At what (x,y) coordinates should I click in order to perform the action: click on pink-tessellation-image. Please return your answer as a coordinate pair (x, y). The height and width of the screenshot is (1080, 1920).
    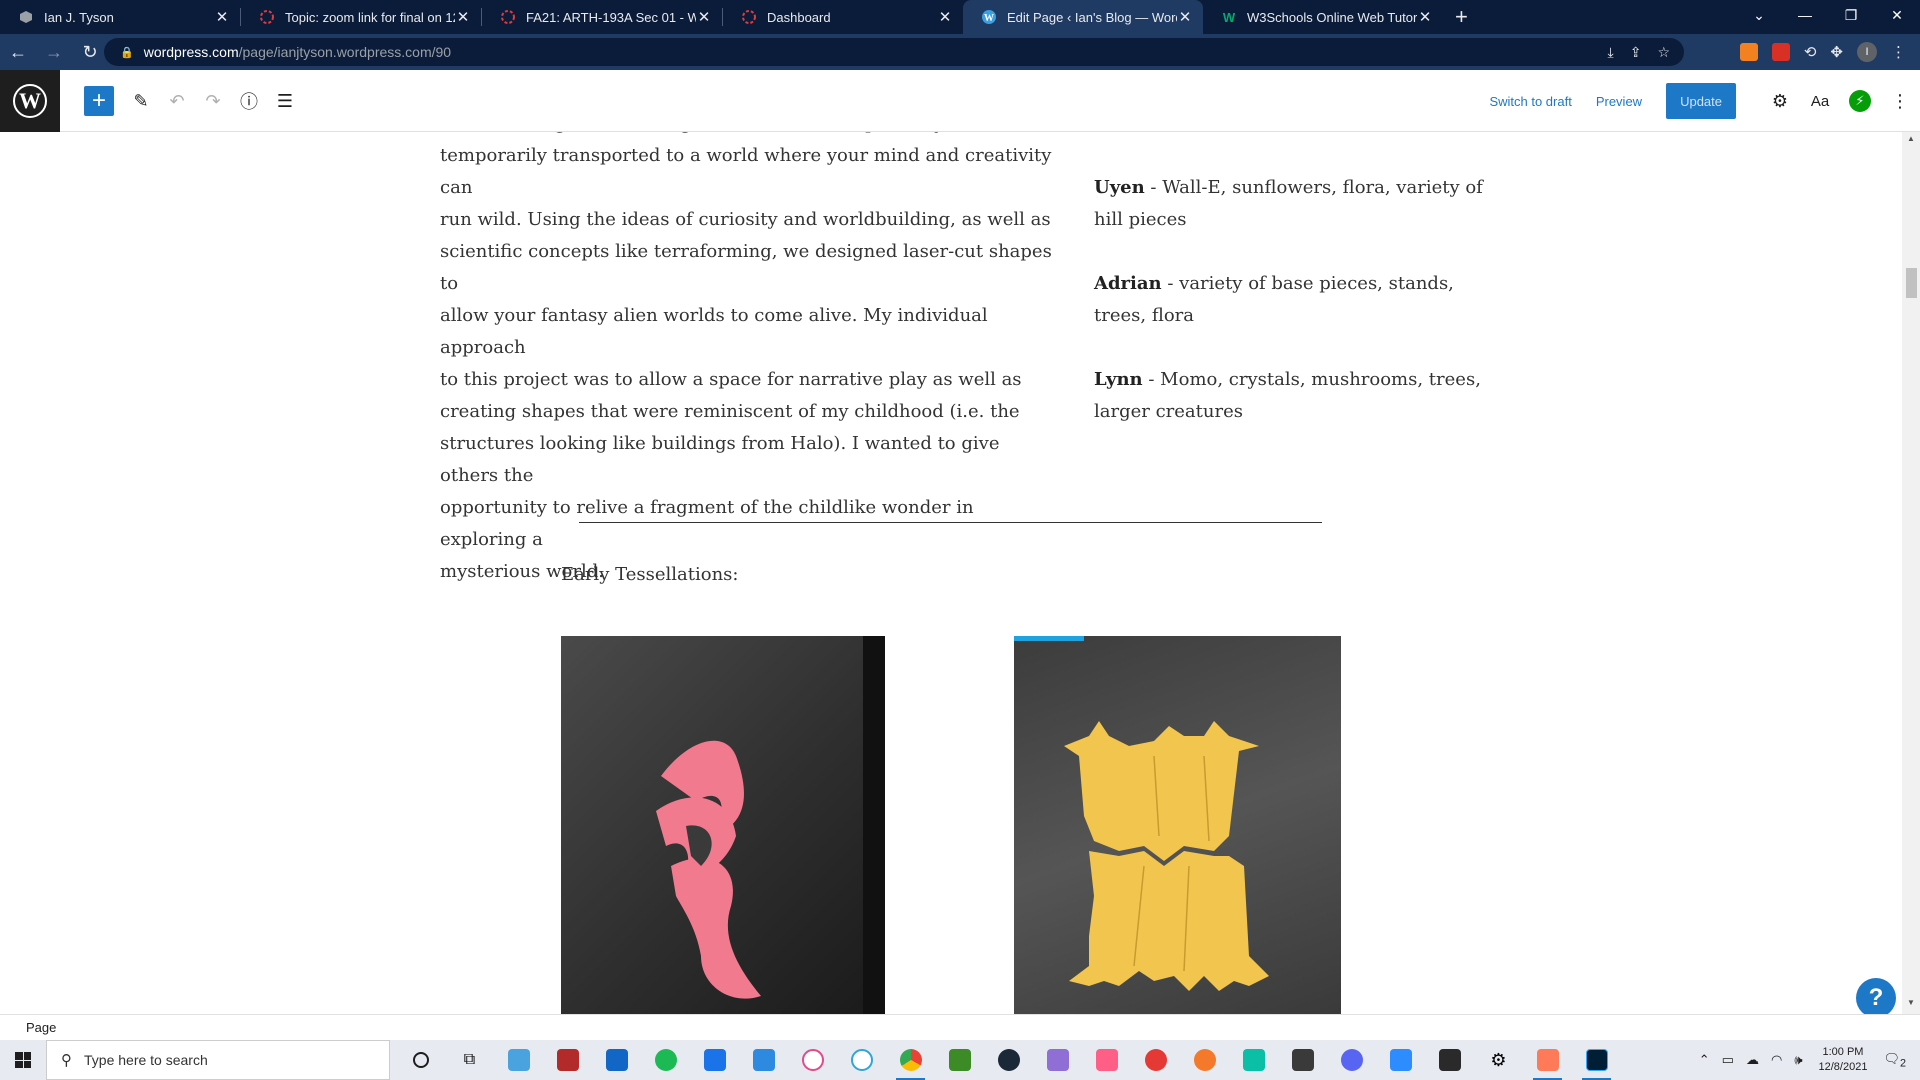
    Looking at the image, I should click on (723, 825).